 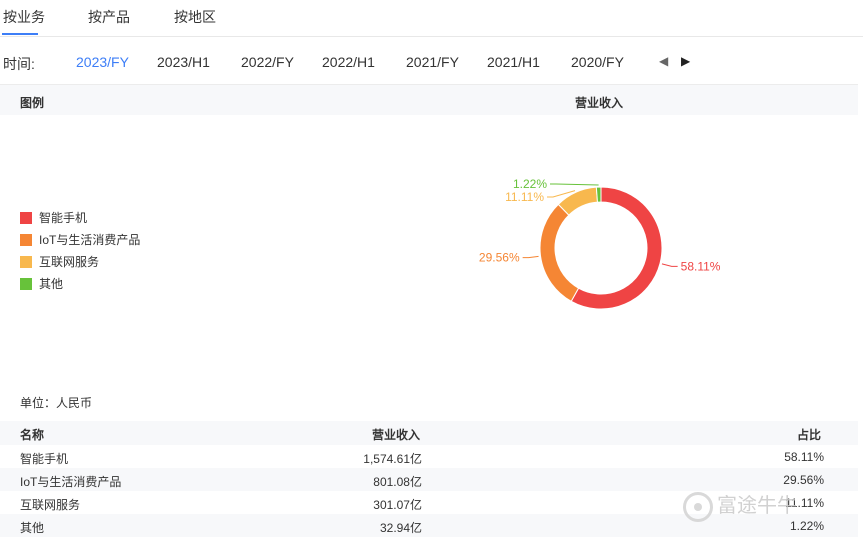 I want to click on unit-label: 单位：人民币, so click(x=56, y=403).